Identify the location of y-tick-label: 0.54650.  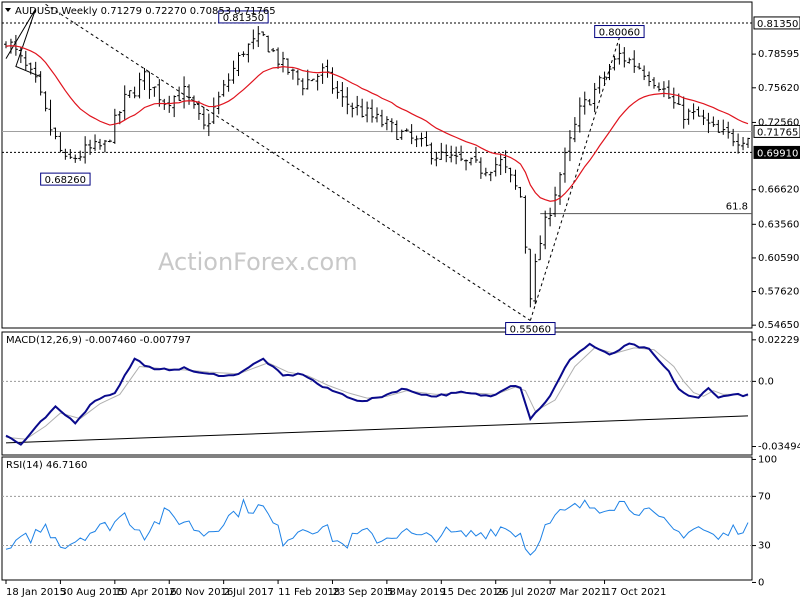
(778, 325).